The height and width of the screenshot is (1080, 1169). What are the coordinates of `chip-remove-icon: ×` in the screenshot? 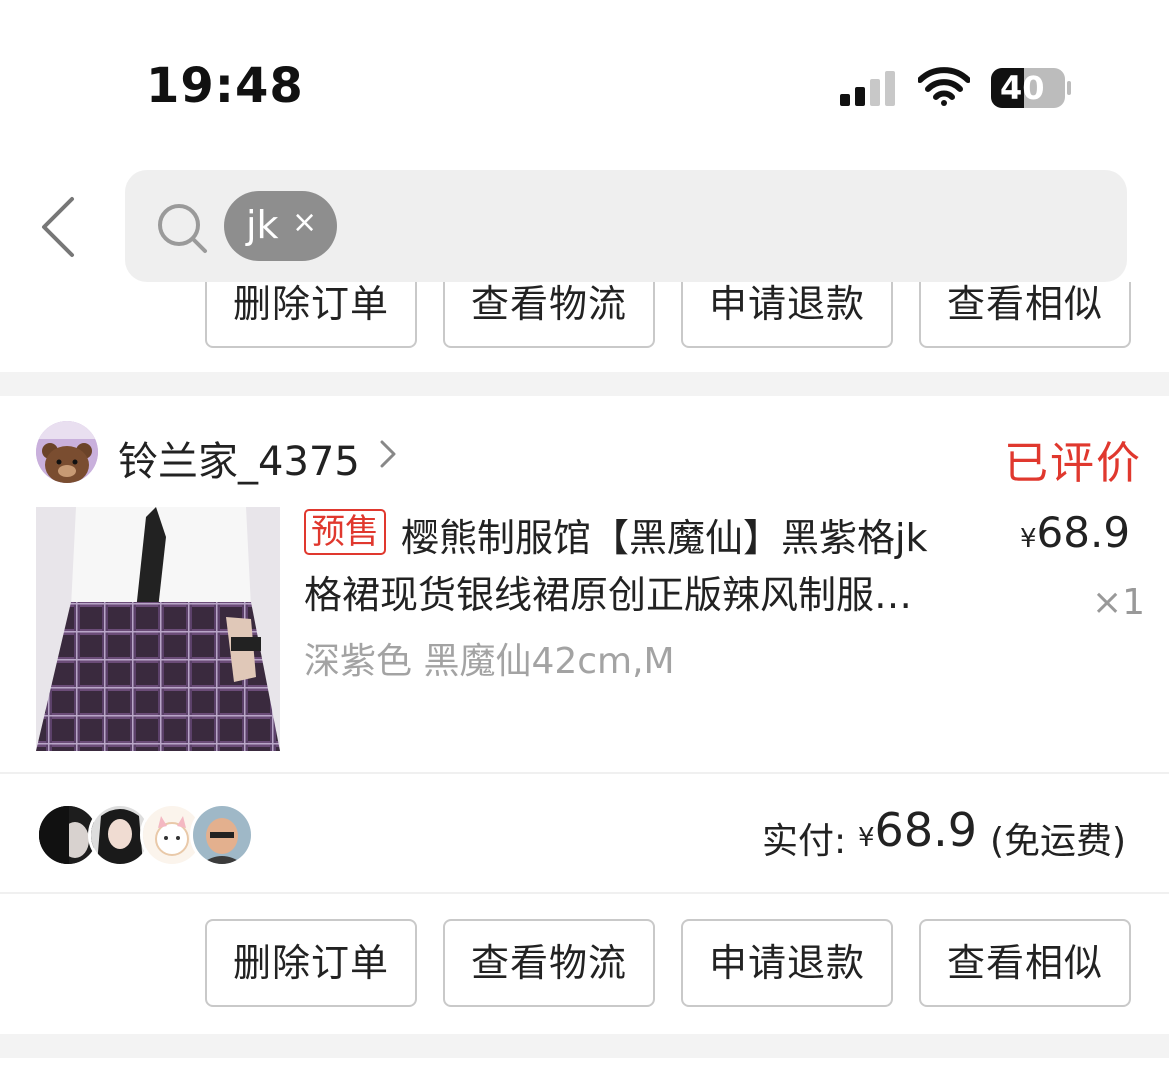 It's located at (304, 222).